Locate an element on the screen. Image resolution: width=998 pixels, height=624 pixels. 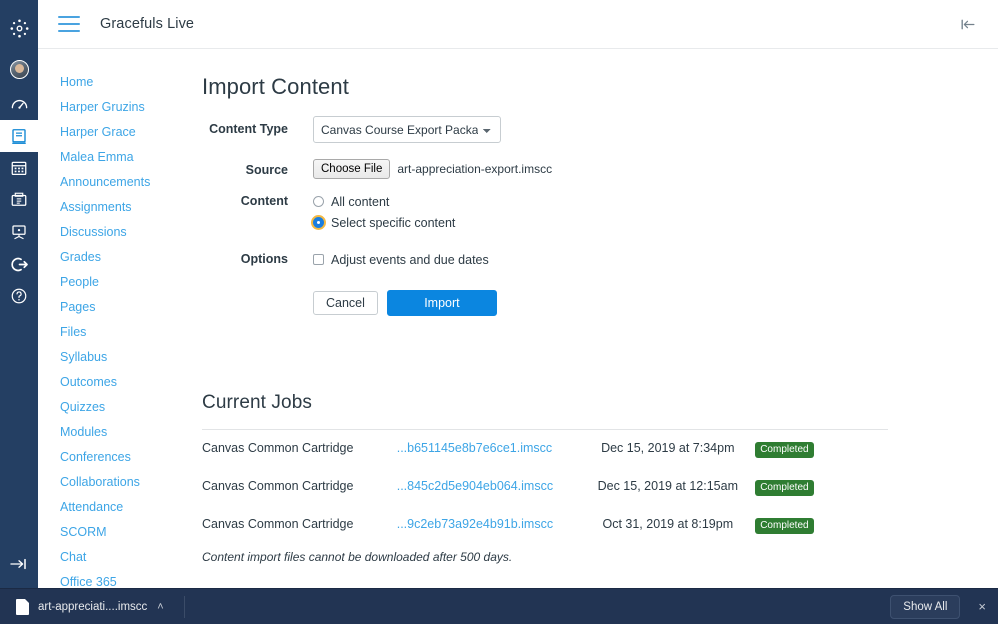
options-row: Options Adjust events and due dates is located at coordinates (593, 261).